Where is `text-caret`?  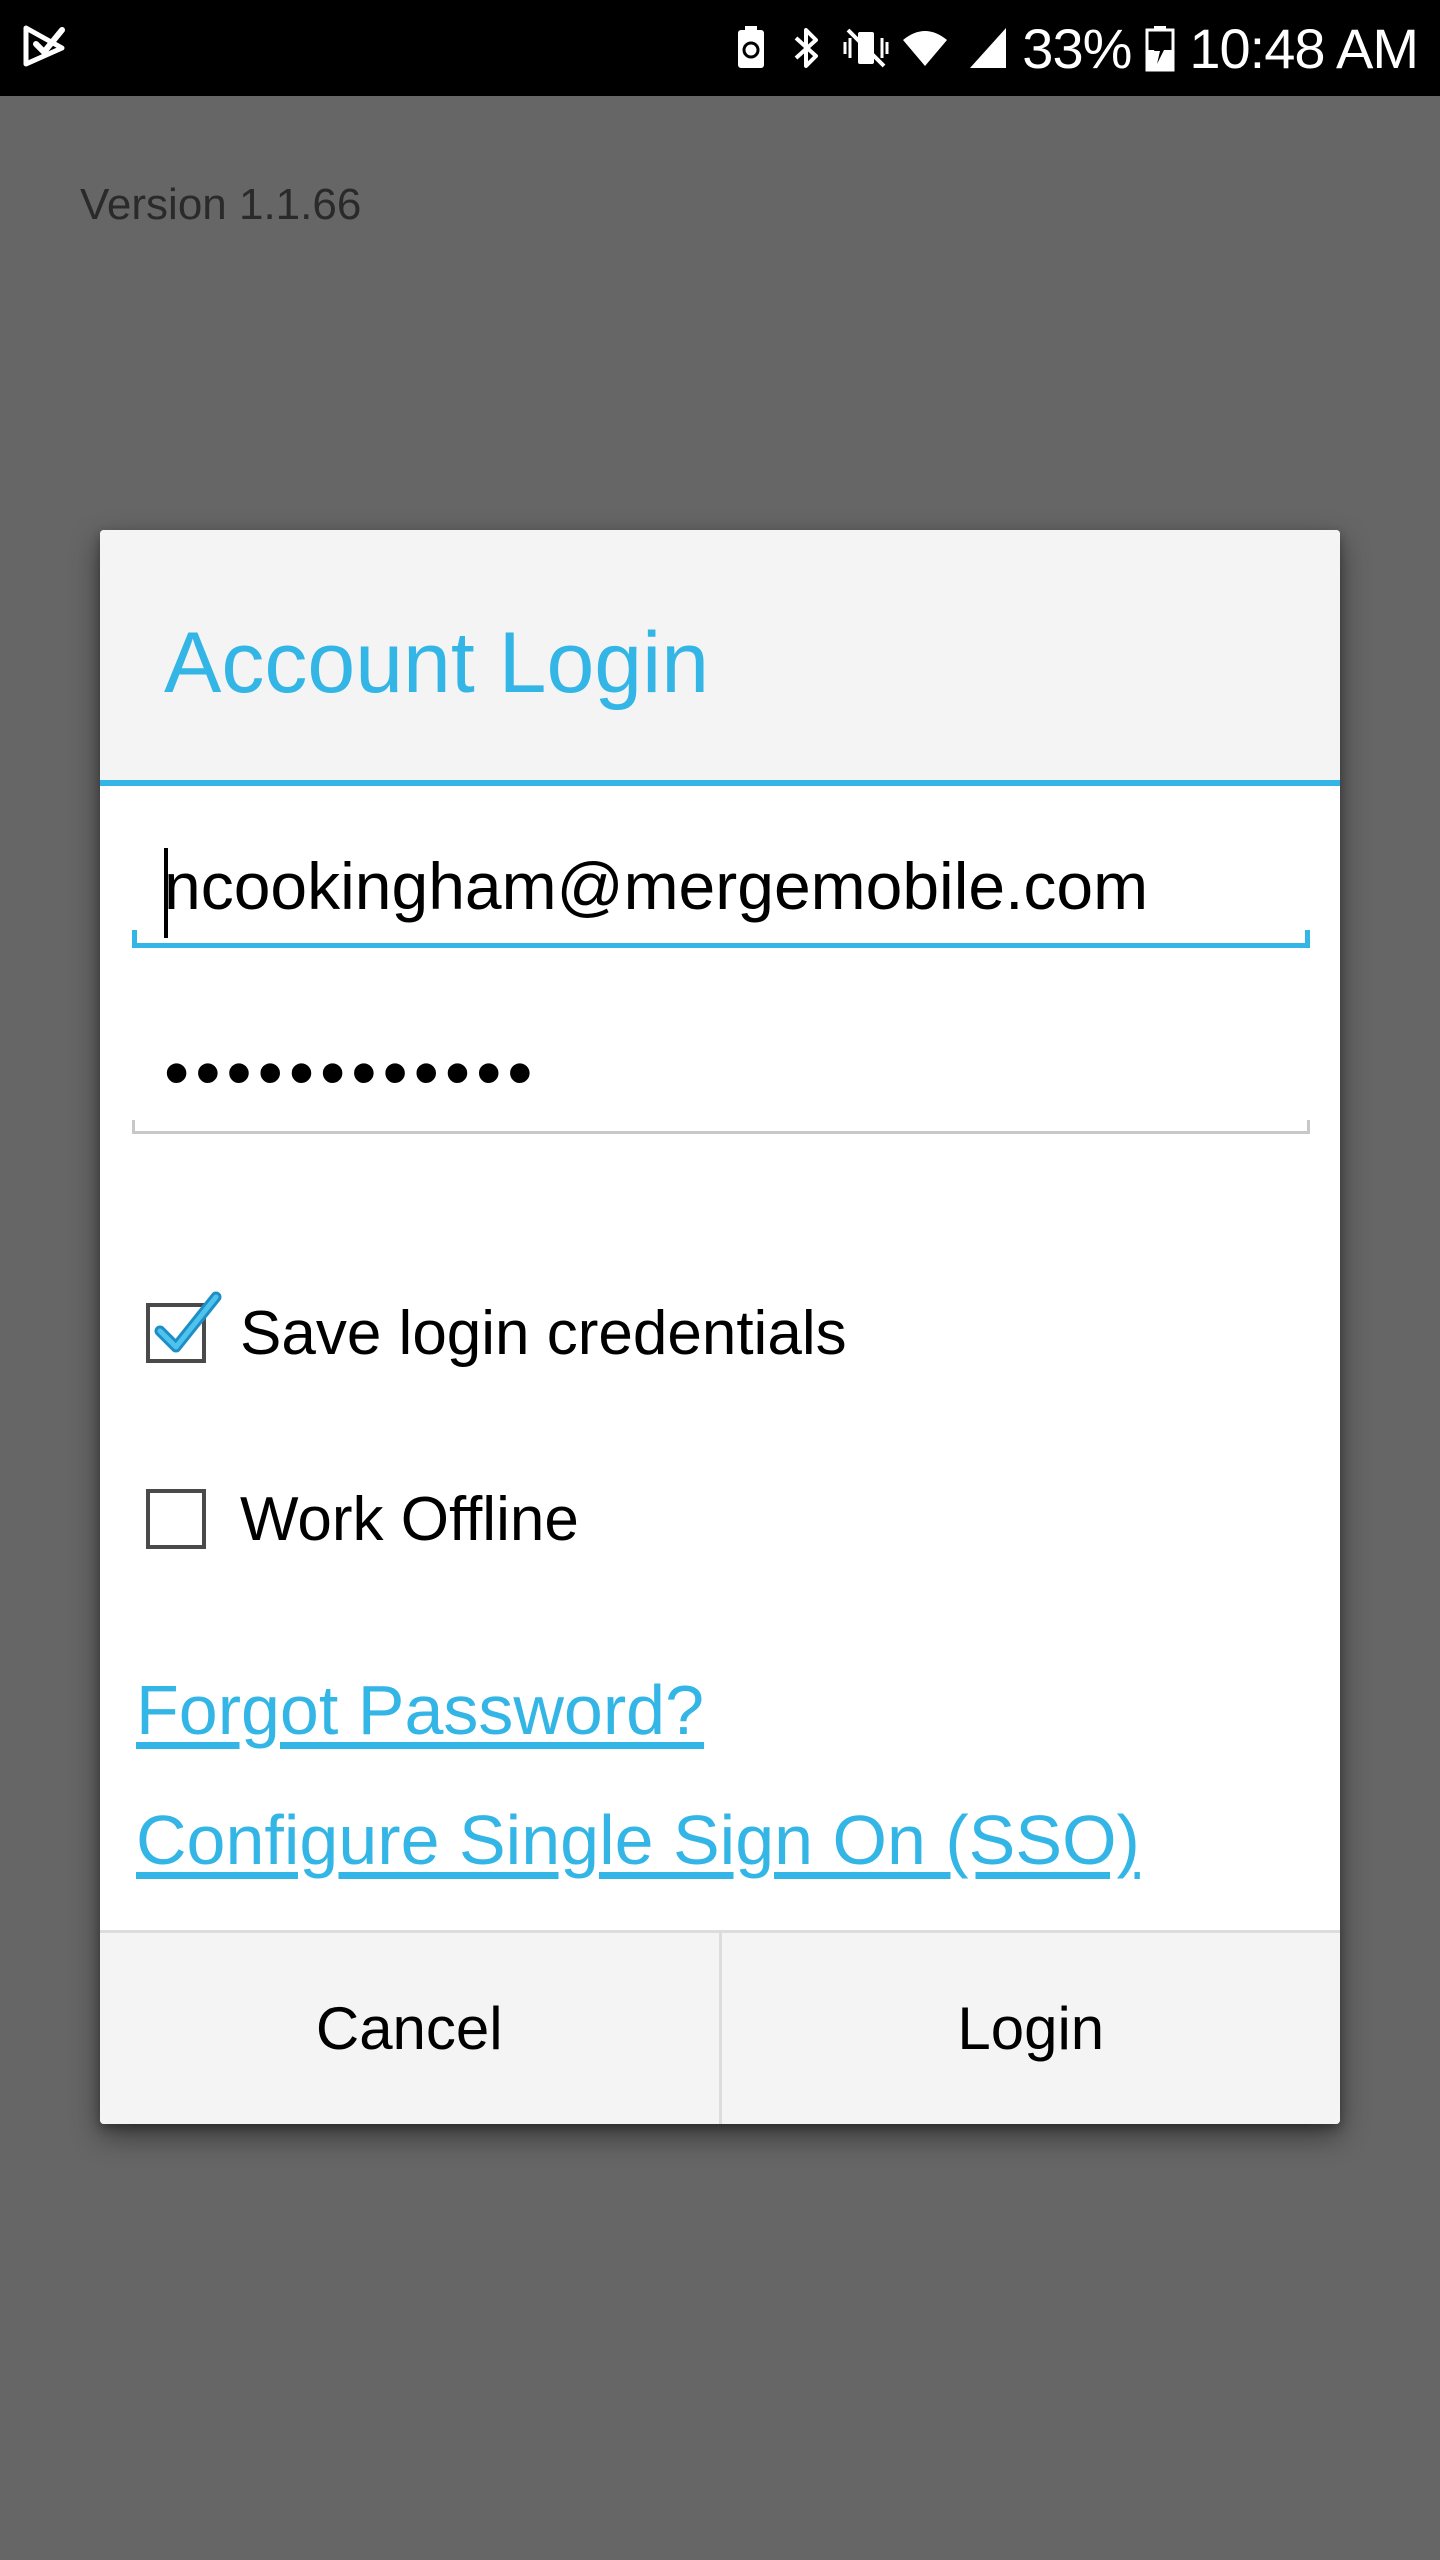
text-caret is located at coordinates (166, 893).